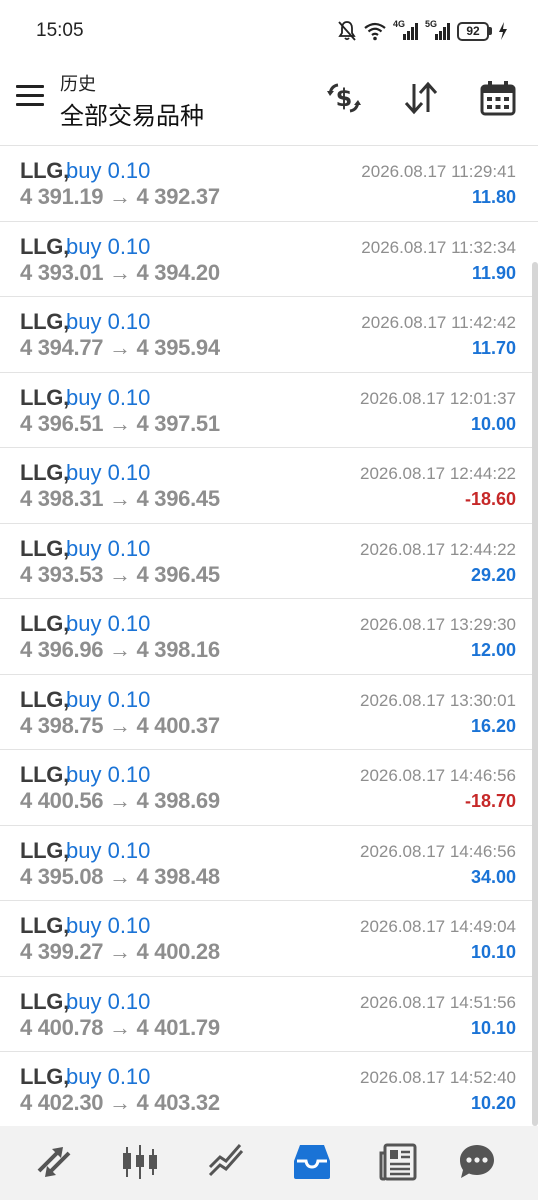  I want to click on scrollbar, so click(535, 694).